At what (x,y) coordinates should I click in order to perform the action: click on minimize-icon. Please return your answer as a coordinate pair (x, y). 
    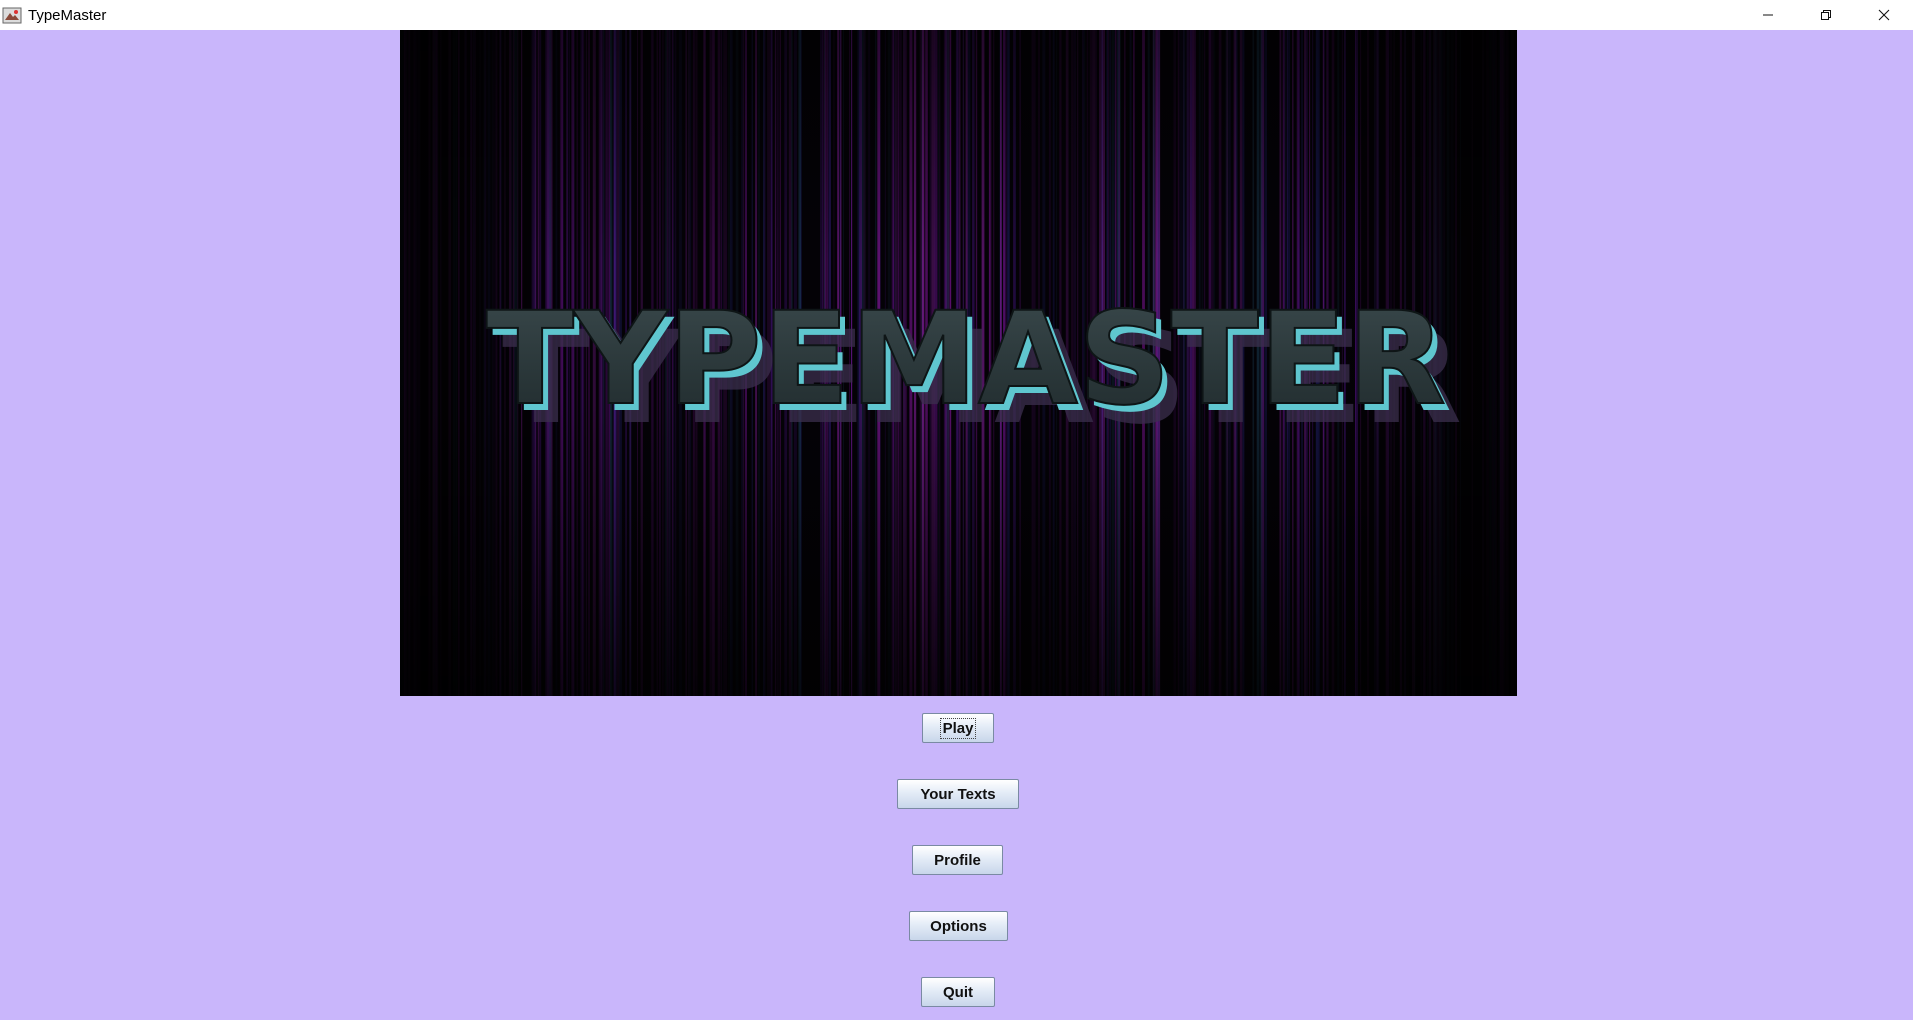
    Looking at the image, I should click on (1768, 15).